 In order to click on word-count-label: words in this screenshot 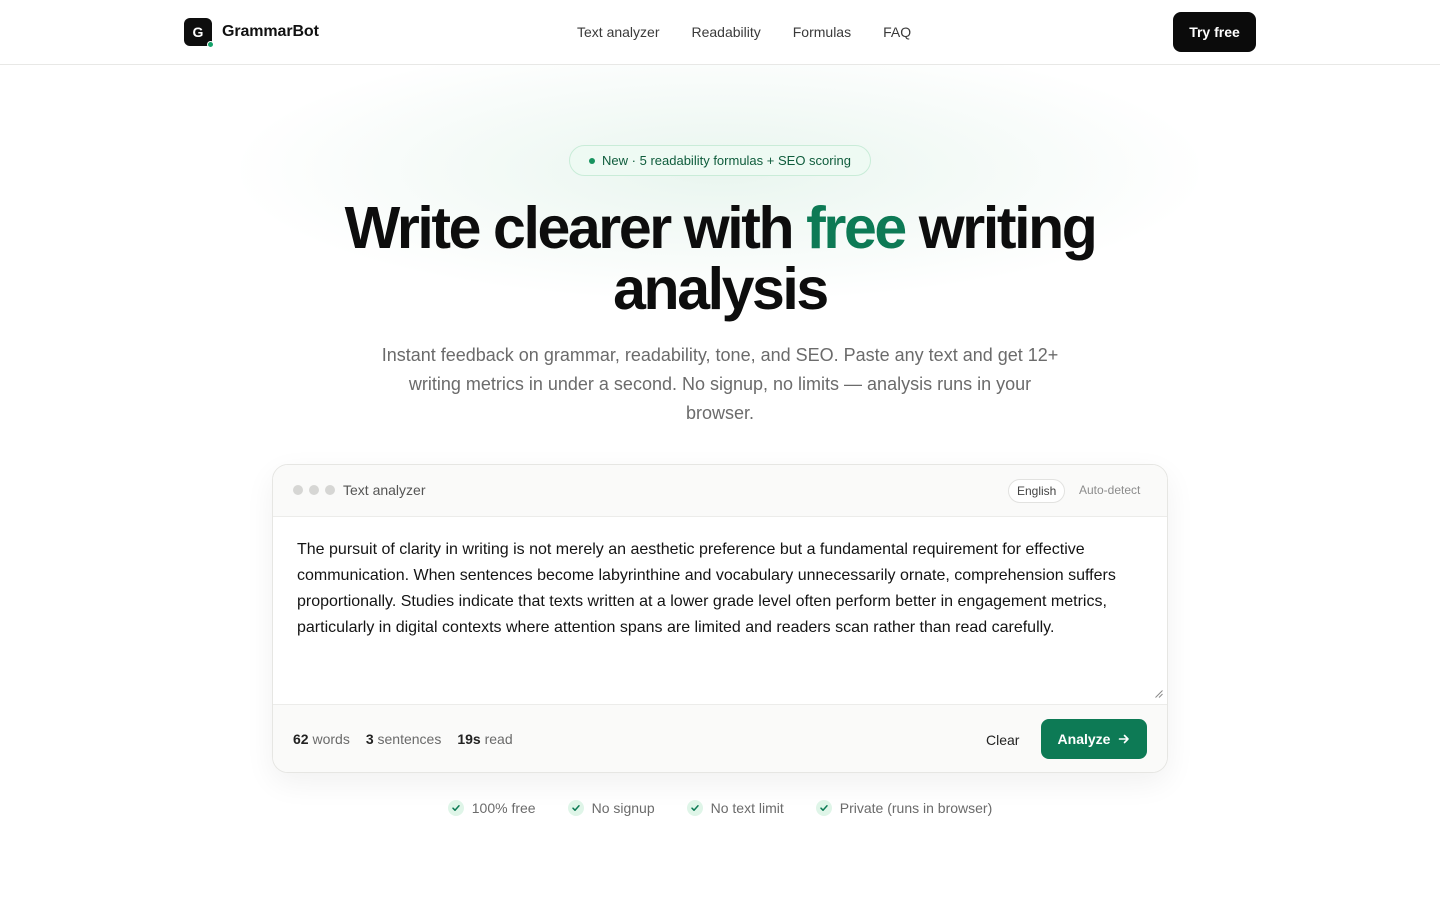, I will do `click(331, 739)`.